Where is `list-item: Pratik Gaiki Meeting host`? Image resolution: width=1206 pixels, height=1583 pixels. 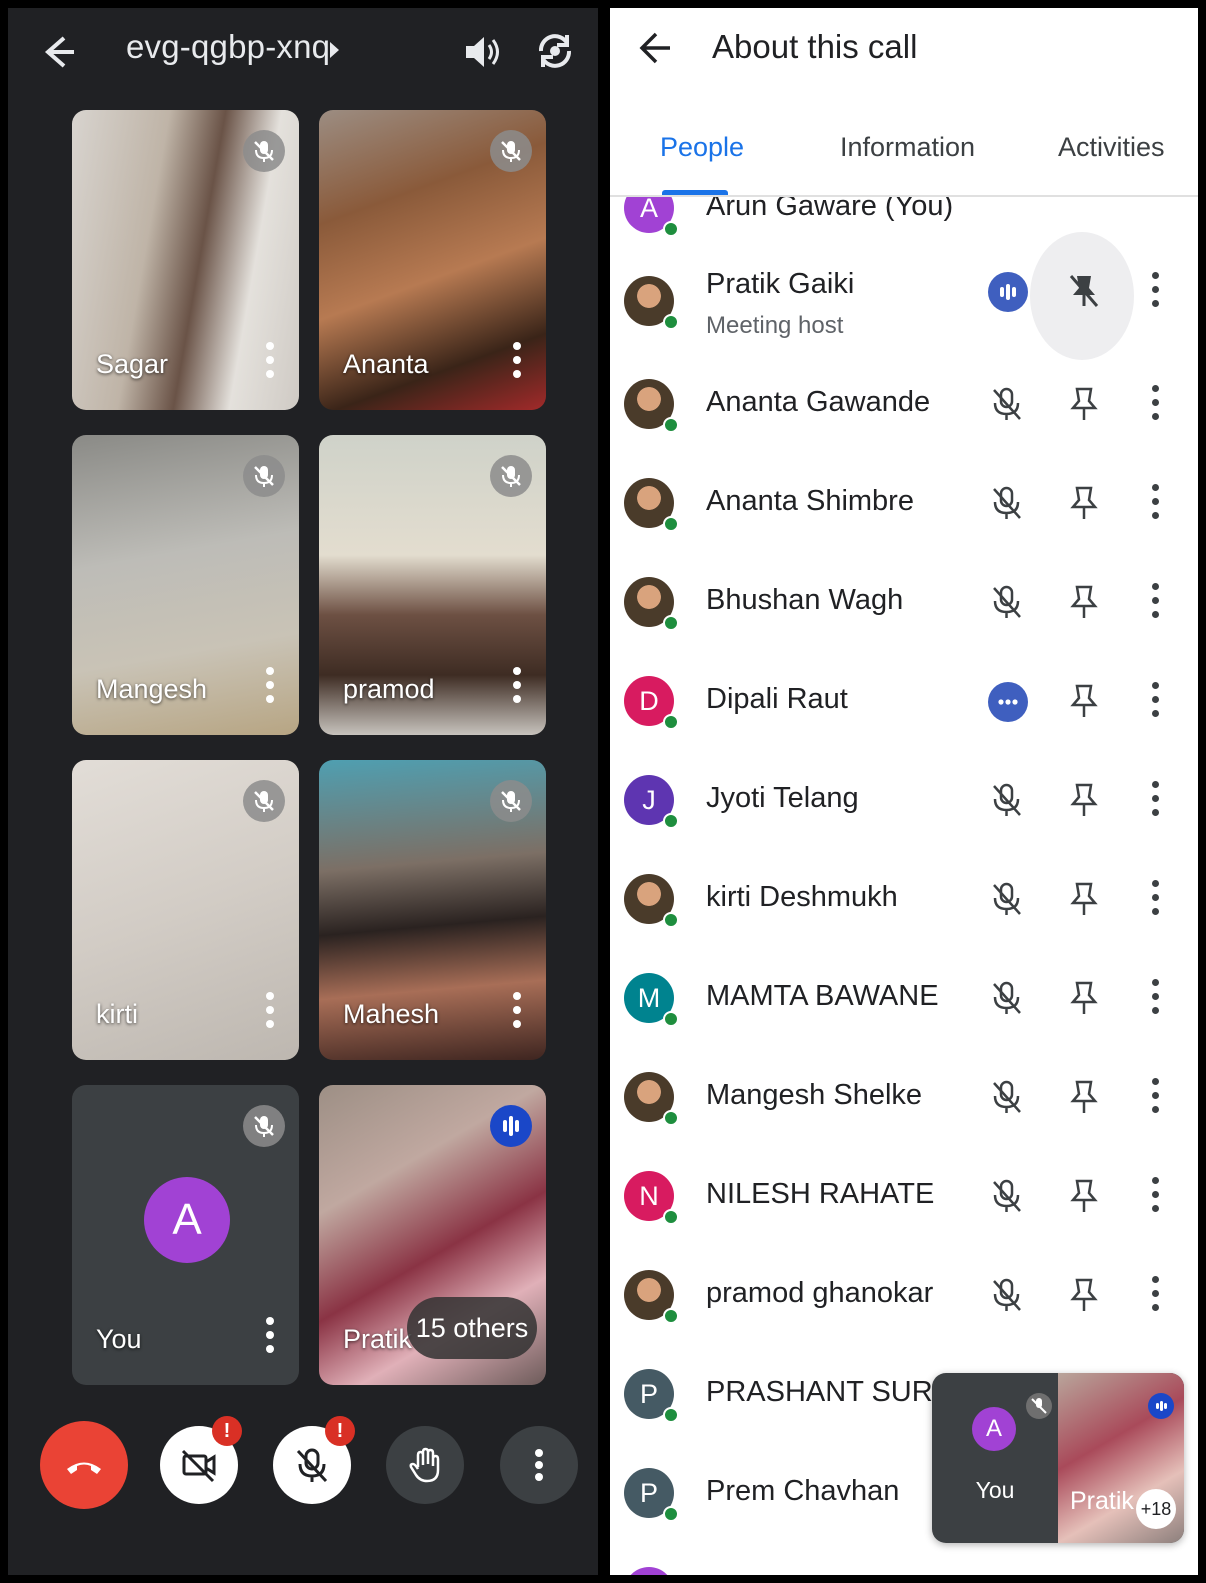
list-item: Pratik Gaiki Meeting host is located at coordinates (904, 302).